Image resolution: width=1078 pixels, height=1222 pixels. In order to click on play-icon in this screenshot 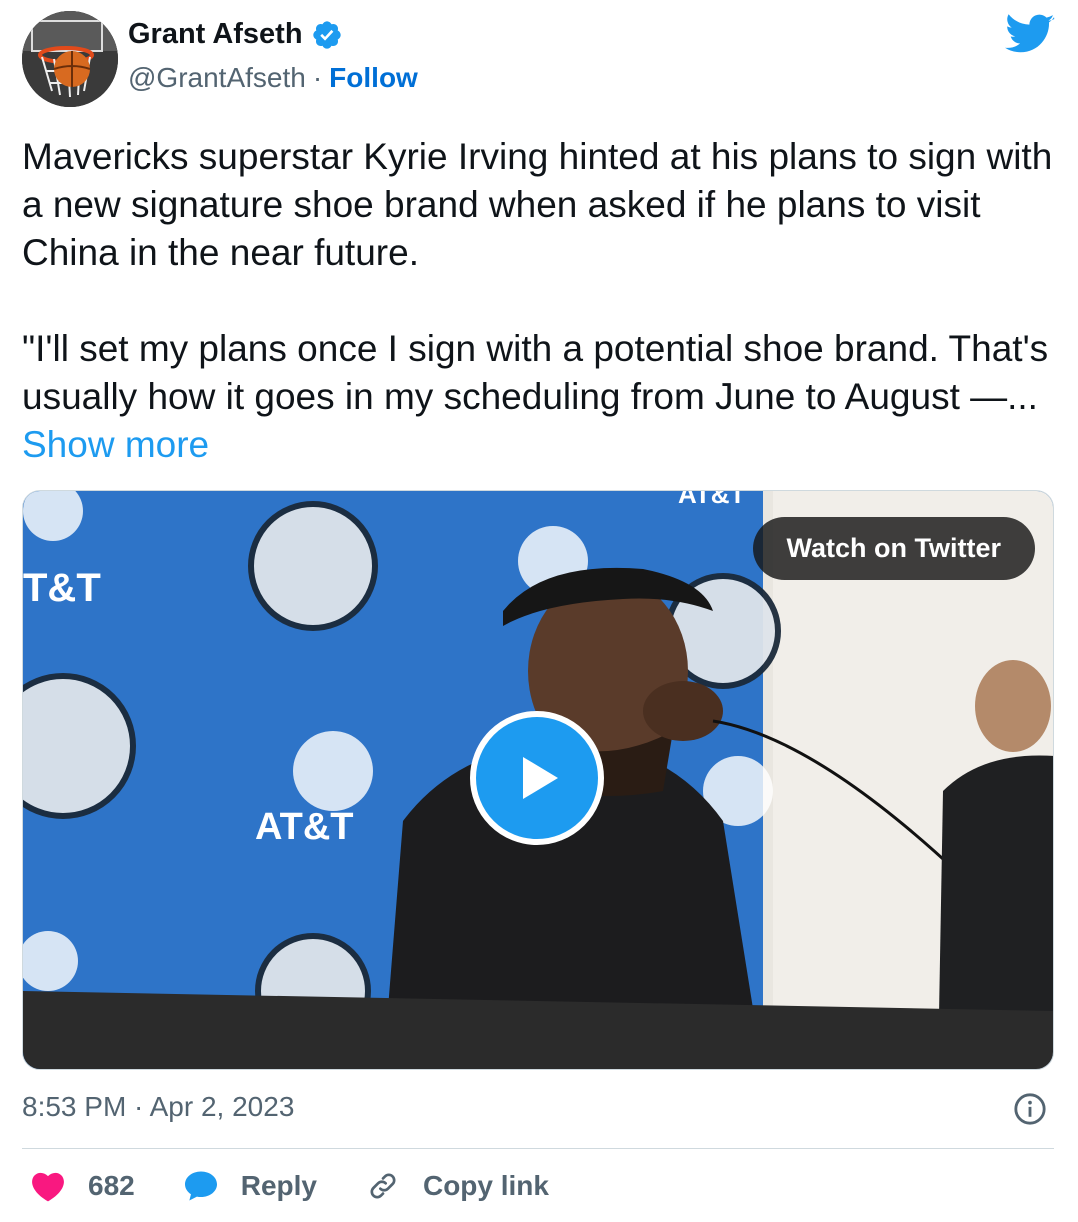, I will do `click(540, 778)`.